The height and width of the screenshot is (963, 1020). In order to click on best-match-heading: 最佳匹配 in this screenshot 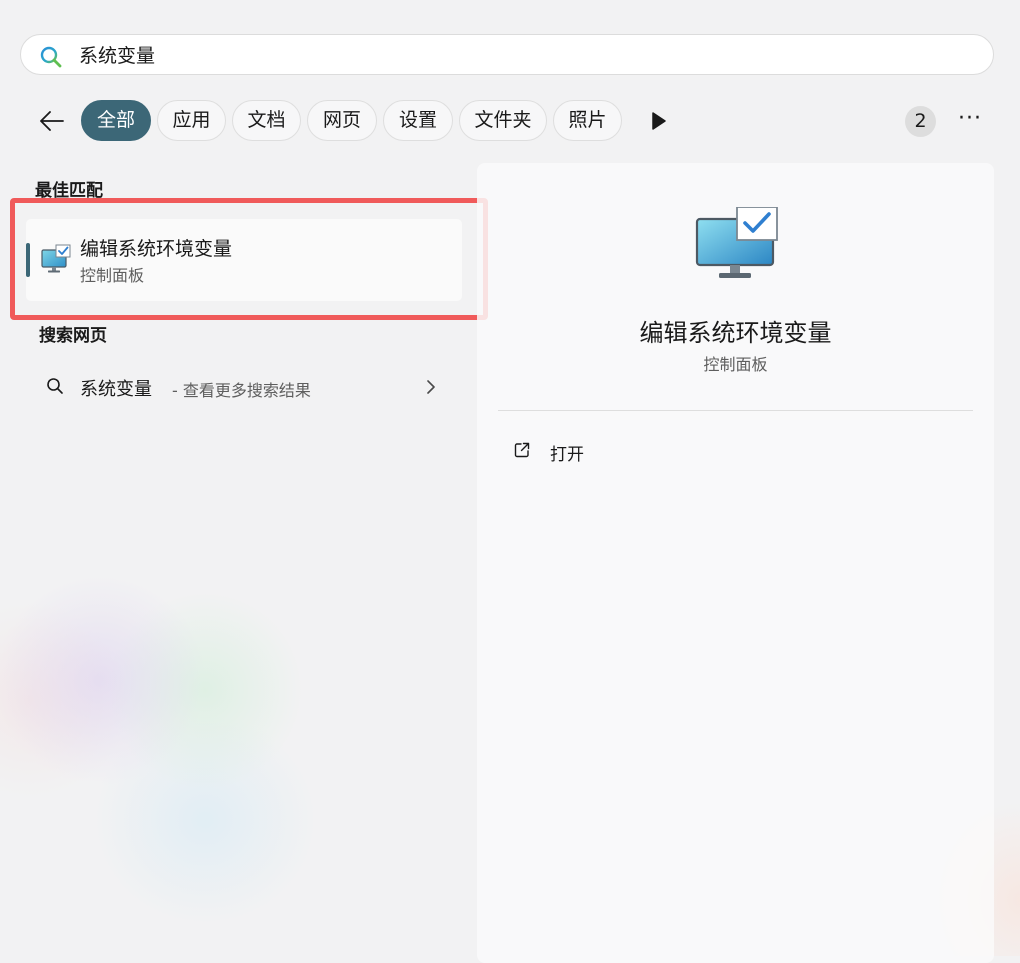, I will do `click(69, 191)`.